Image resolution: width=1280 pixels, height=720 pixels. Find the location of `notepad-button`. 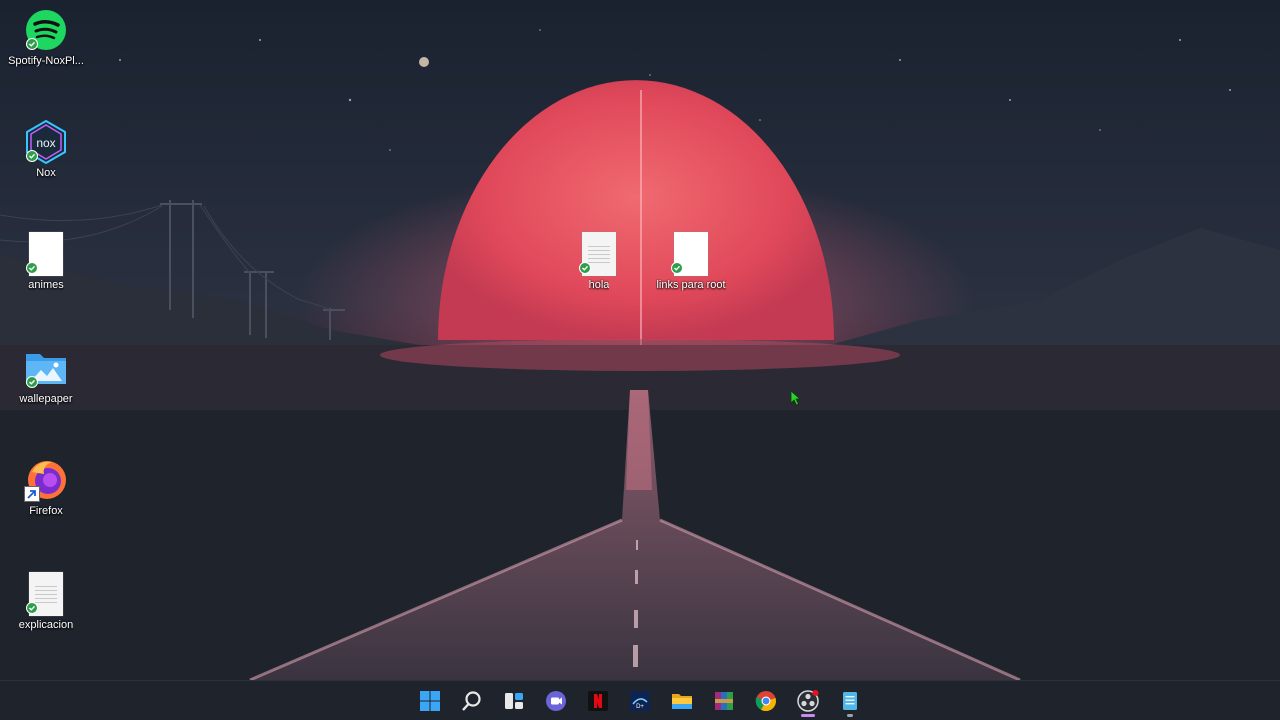

notepad-button is located at coordinates (850, 701).